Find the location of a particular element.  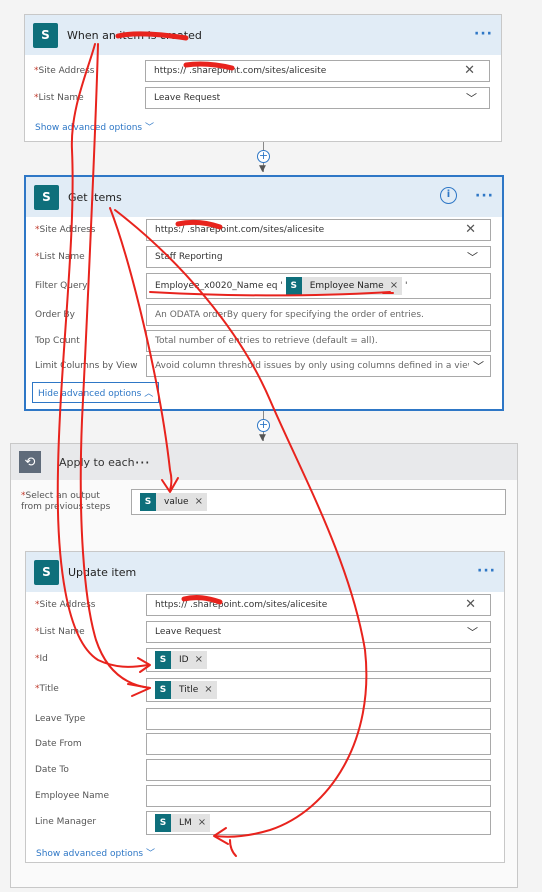

employee-name-label: Employee Name is located at coordinates (72, 796).